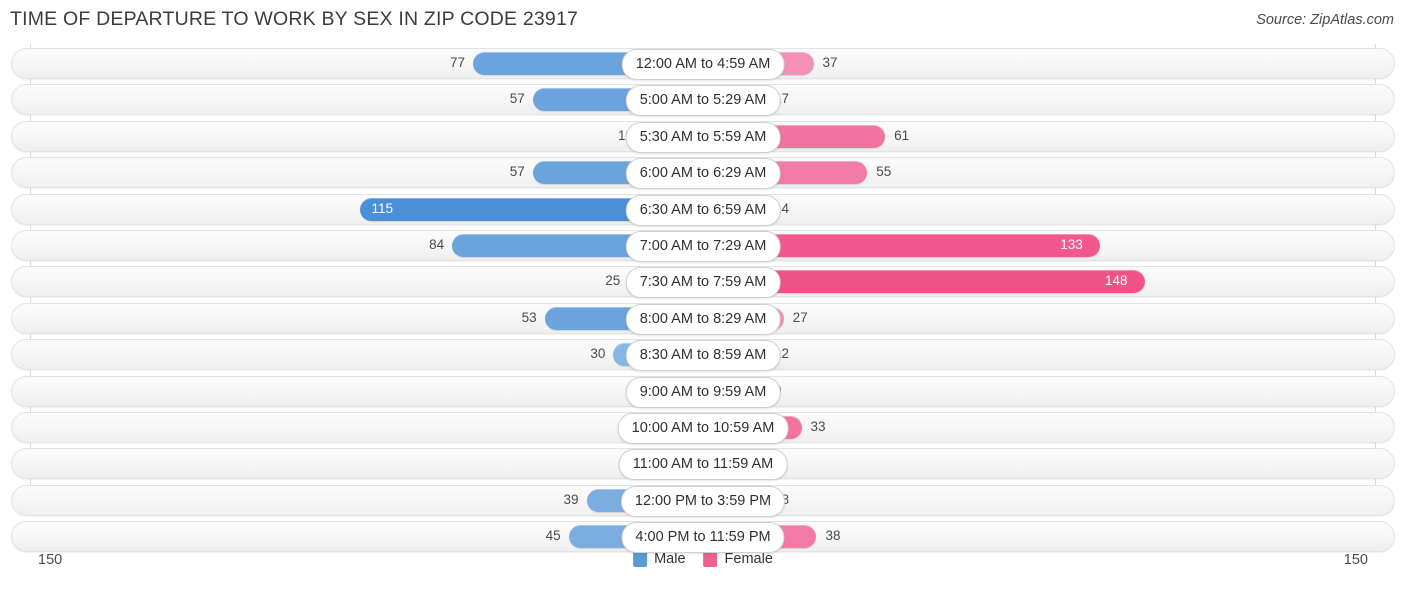 The width and height of the screenshot is (1406, 594). I want to click on bar-value-female: 37, so click(830, 62).